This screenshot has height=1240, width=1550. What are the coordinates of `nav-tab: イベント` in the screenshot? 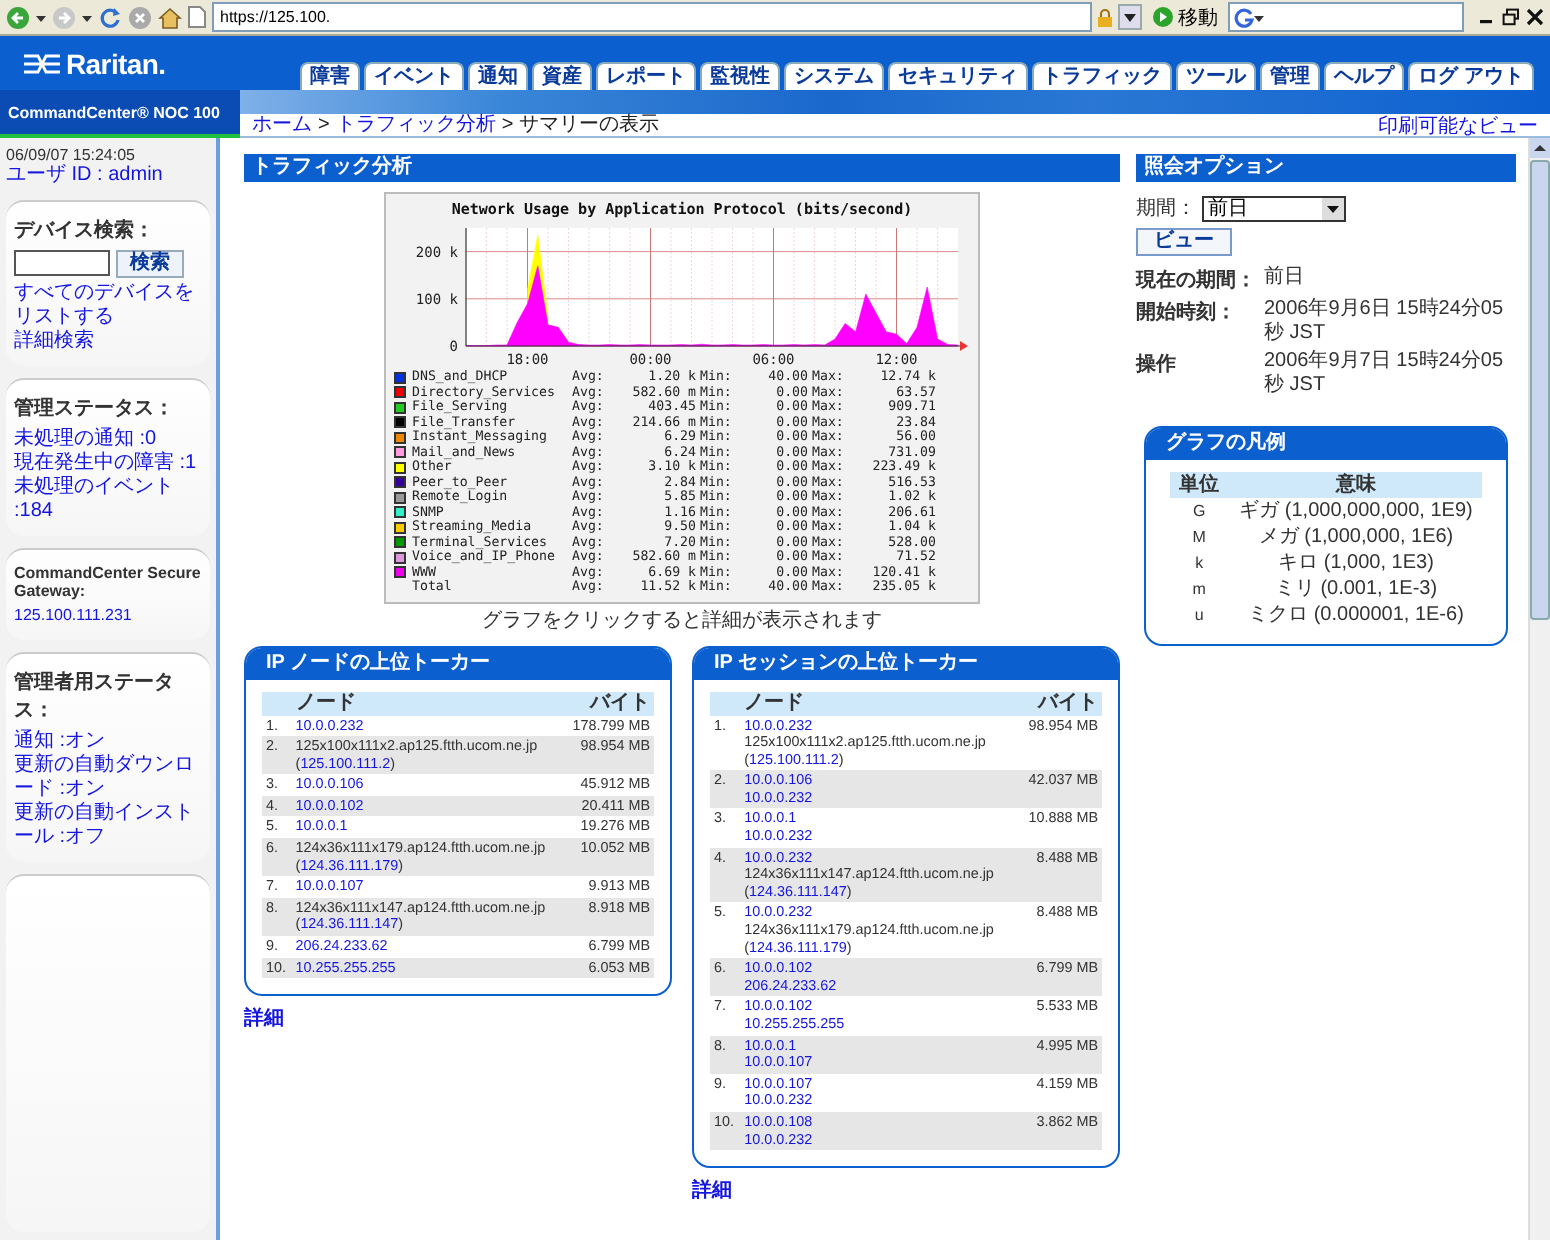 It's located at (414, 76).